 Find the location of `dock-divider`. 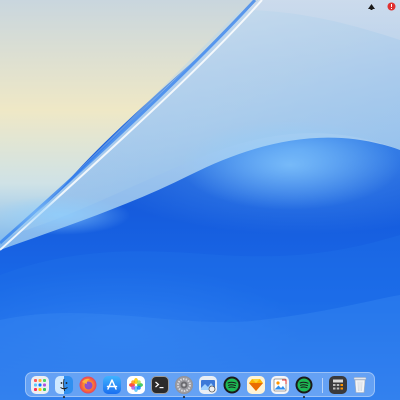

dock-divider is located at coordinates (322, 385).